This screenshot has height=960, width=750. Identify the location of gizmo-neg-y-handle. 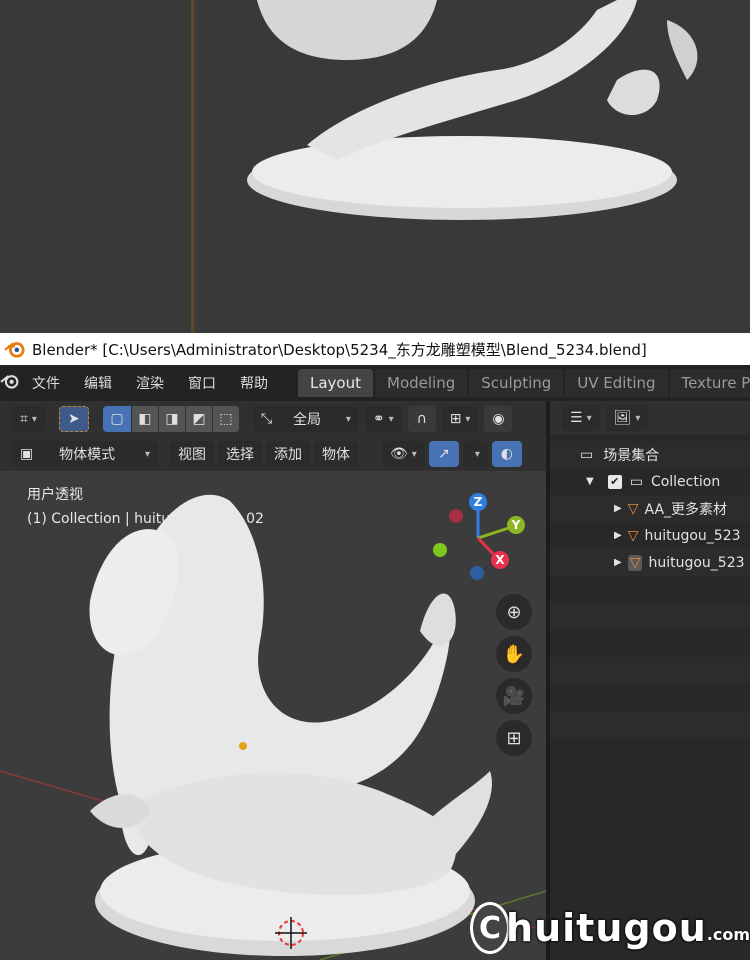
(440, 550).